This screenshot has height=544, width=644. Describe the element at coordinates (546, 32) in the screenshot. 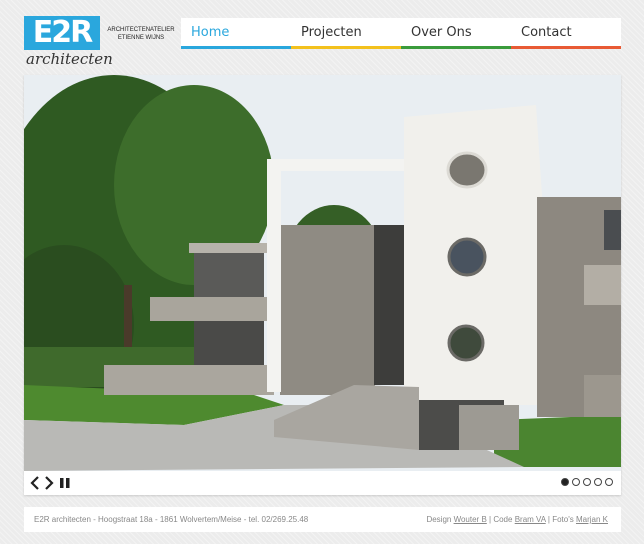

I see `nav-item-label: Contact` at that location.